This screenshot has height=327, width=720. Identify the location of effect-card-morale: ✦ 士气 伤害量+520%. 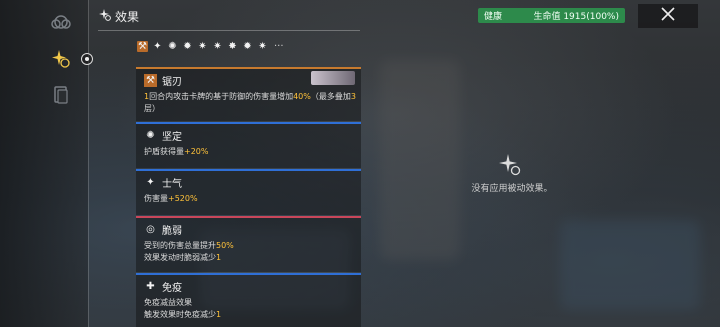
(248, 192).